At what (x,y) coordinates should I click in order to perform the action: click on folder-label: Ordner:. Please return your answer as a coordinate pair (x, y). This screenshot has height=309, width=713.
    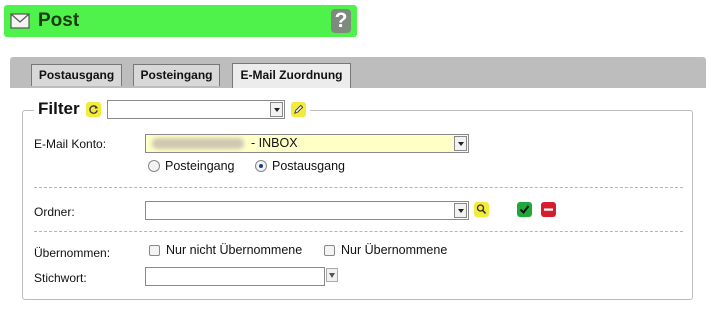
    Looking at the image, I should click on (54, 212).